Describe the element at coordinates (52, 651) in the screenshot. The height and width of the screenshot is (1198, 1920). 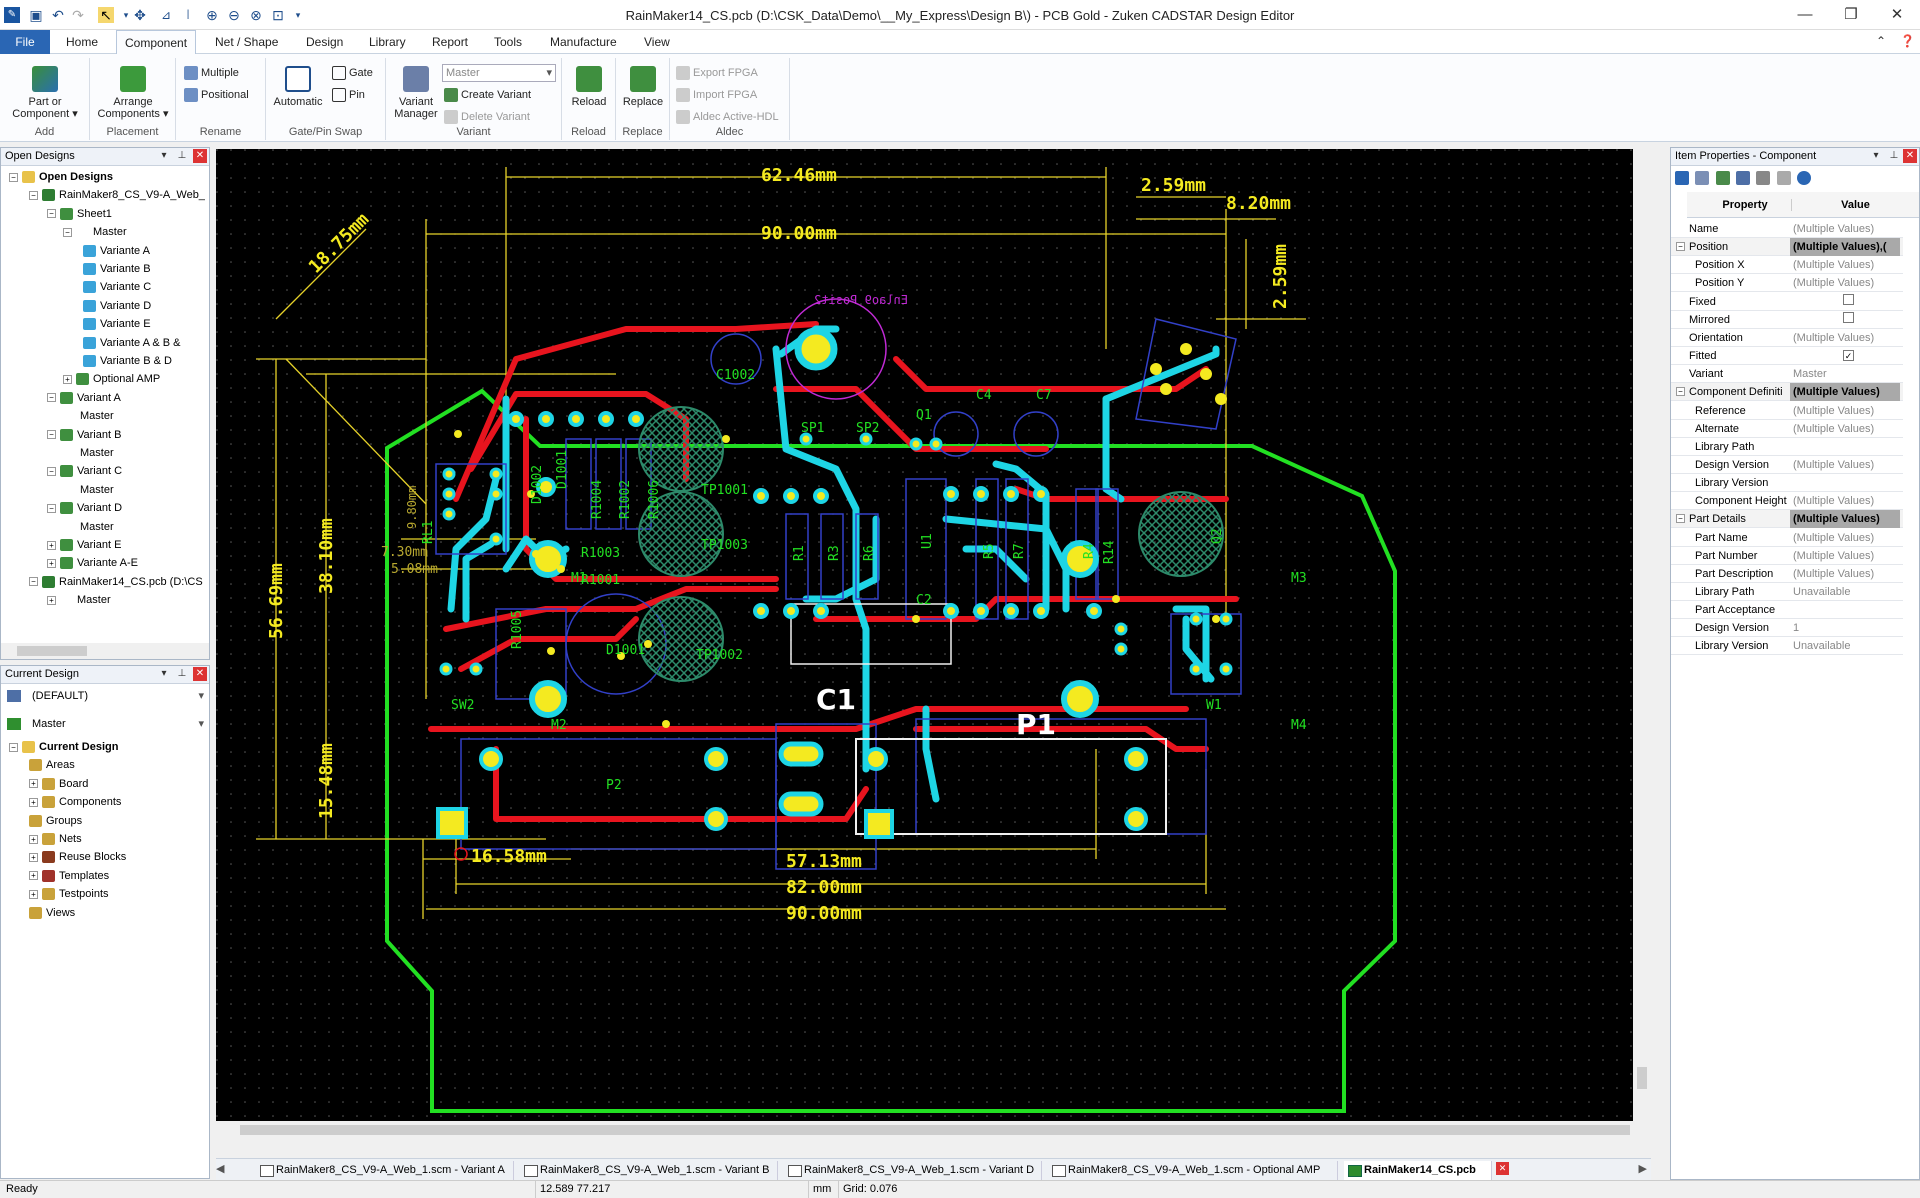
I see `scrollbar-thumb` at that location.